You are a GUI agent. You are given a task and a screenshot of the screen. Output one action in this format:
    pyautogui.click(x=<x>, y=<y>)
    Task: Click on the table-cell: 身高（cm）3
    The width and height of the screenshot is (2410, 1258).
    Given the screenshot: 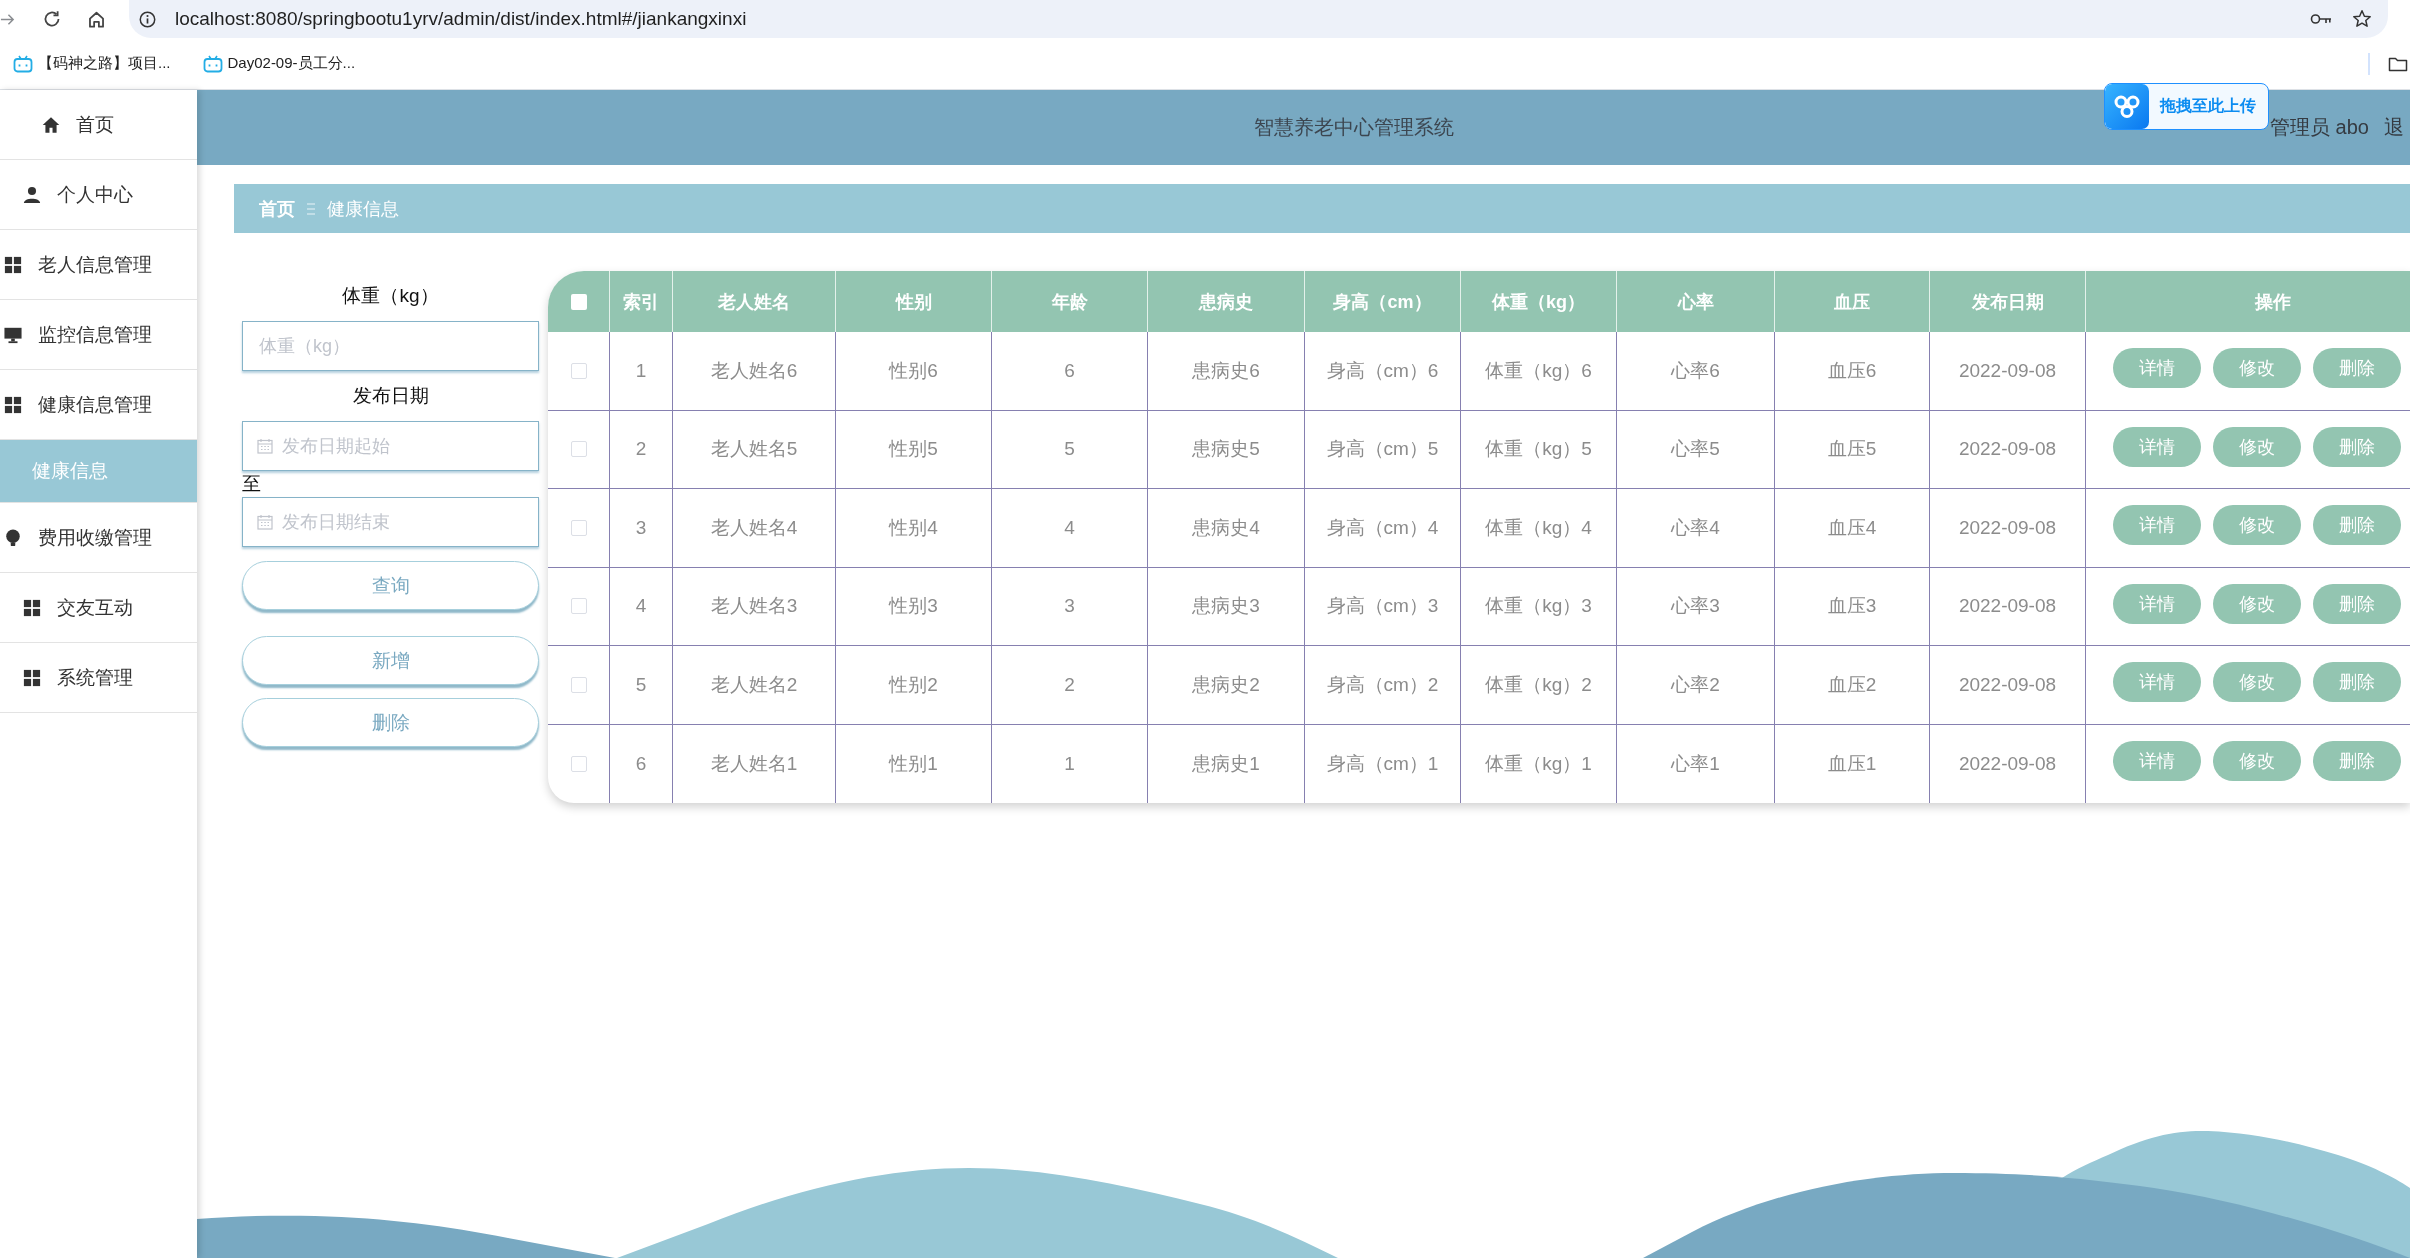 What is the action you would take?
    pyautogui.click(x=1383, y=606)
    